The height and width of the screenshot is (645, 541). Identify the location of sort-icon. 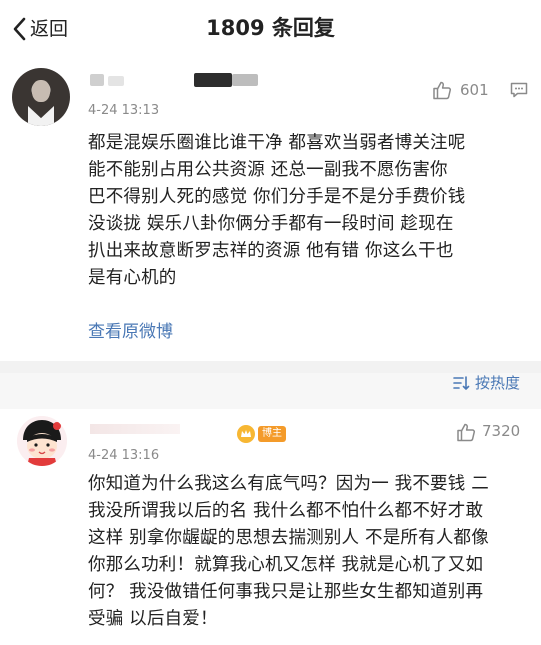
(461, 383).